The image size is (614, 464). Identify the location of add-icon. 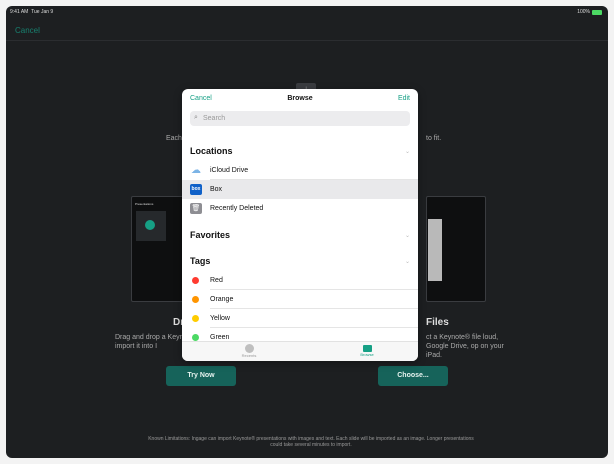
(150, 225).